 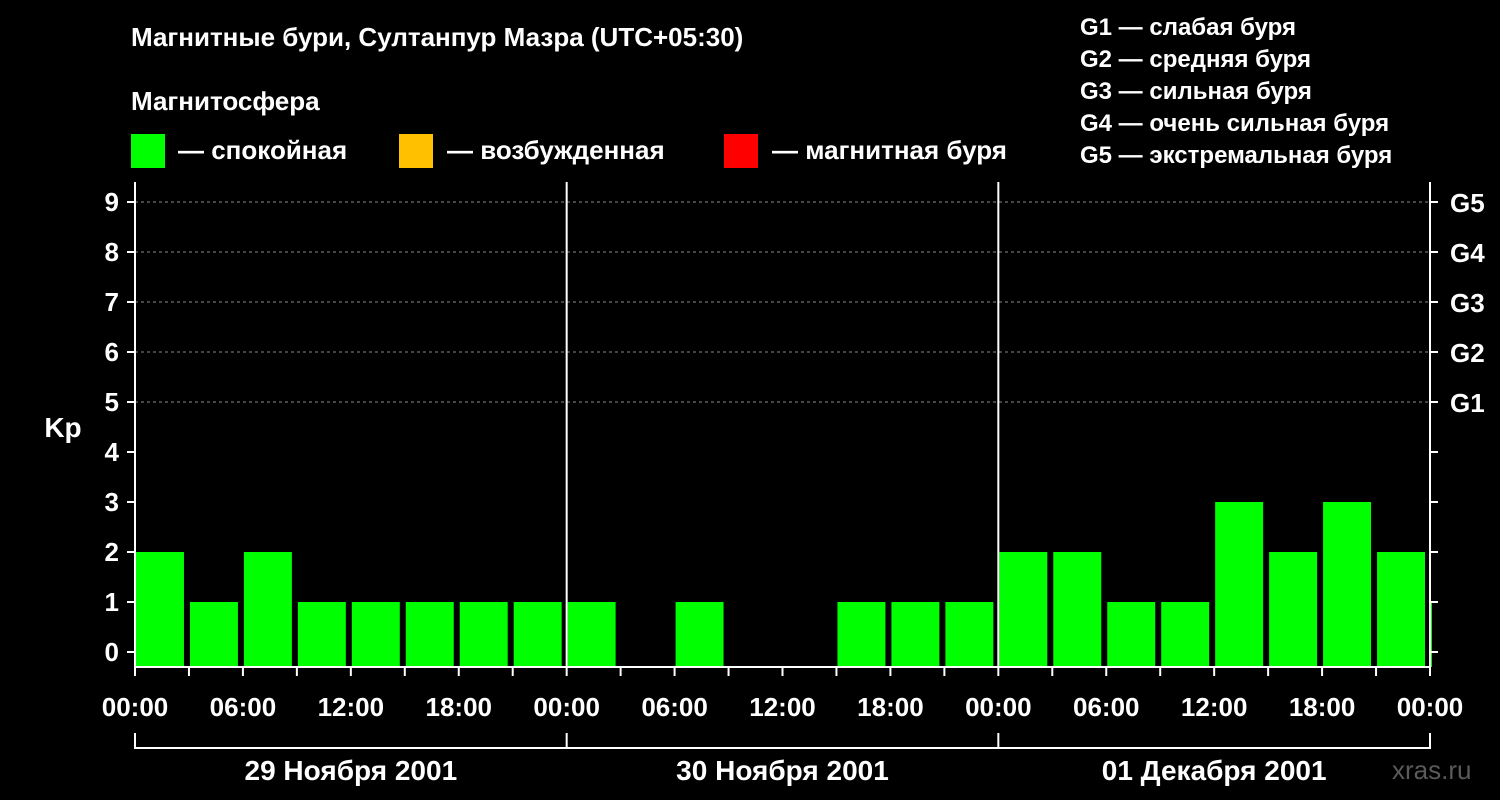 I want to click on g-level-label: G3, so click(x=1467, y=303).